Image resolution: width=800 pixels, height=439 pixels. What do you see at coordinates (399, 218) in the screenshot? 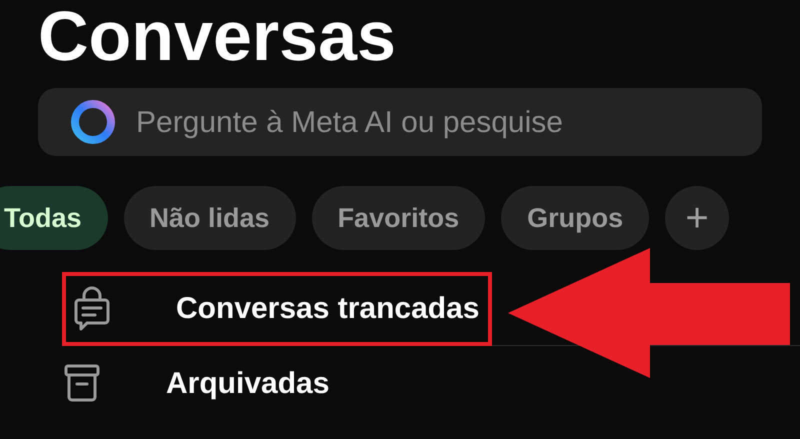
I see `filter-tab: Favoritos` at bounding box center [399, 218].